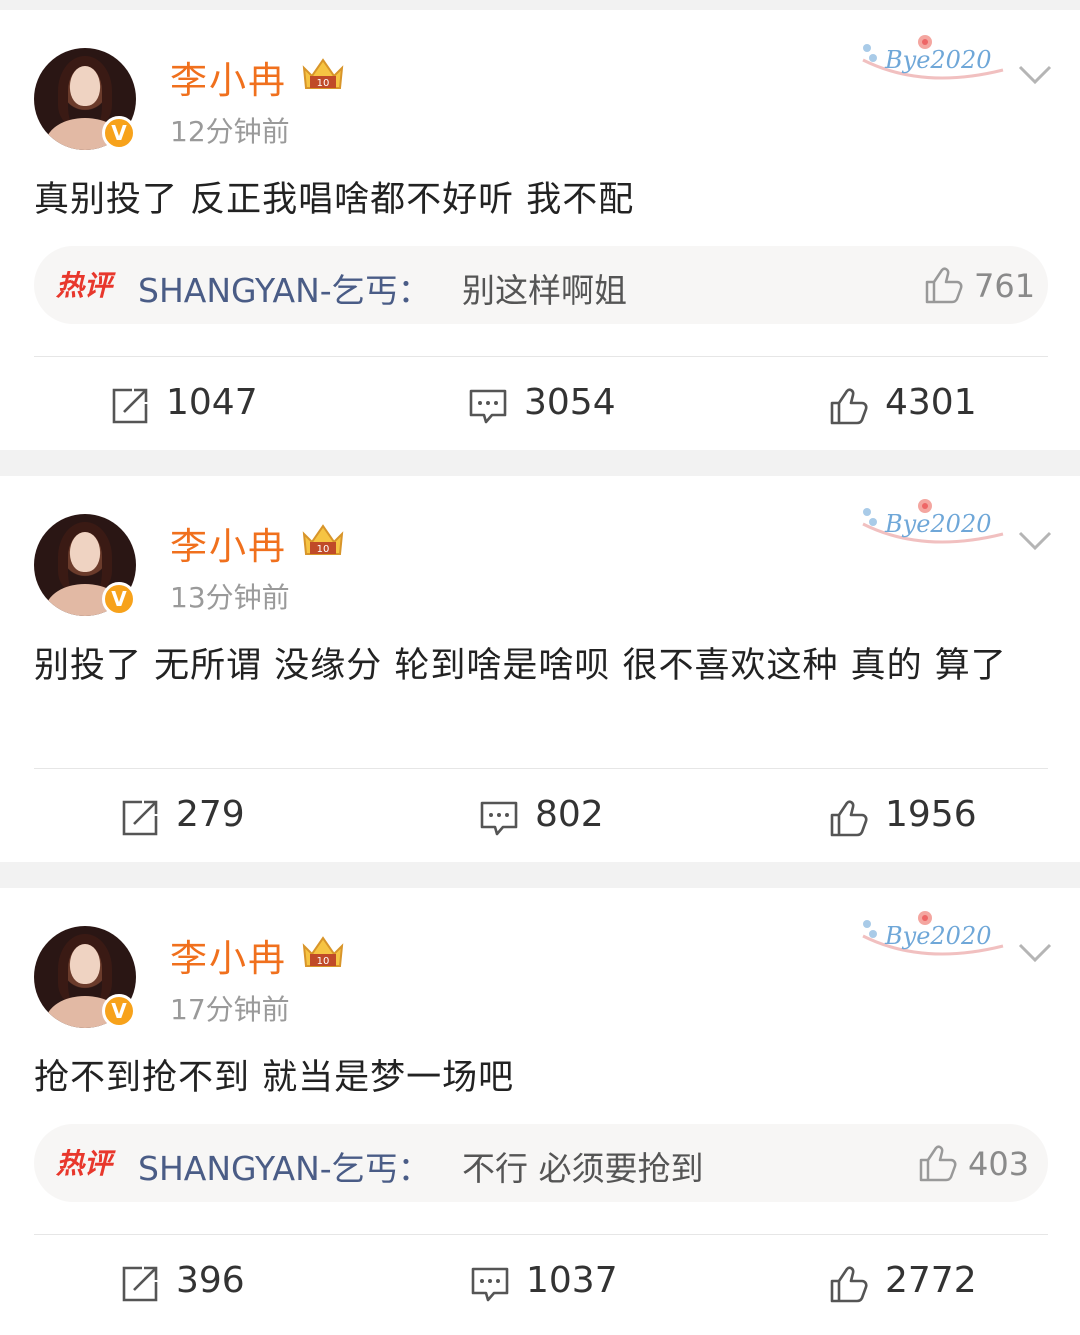 This screenshot has width=1080, height=1335. I want to click on like-count: 2772, so click(931, 1280).